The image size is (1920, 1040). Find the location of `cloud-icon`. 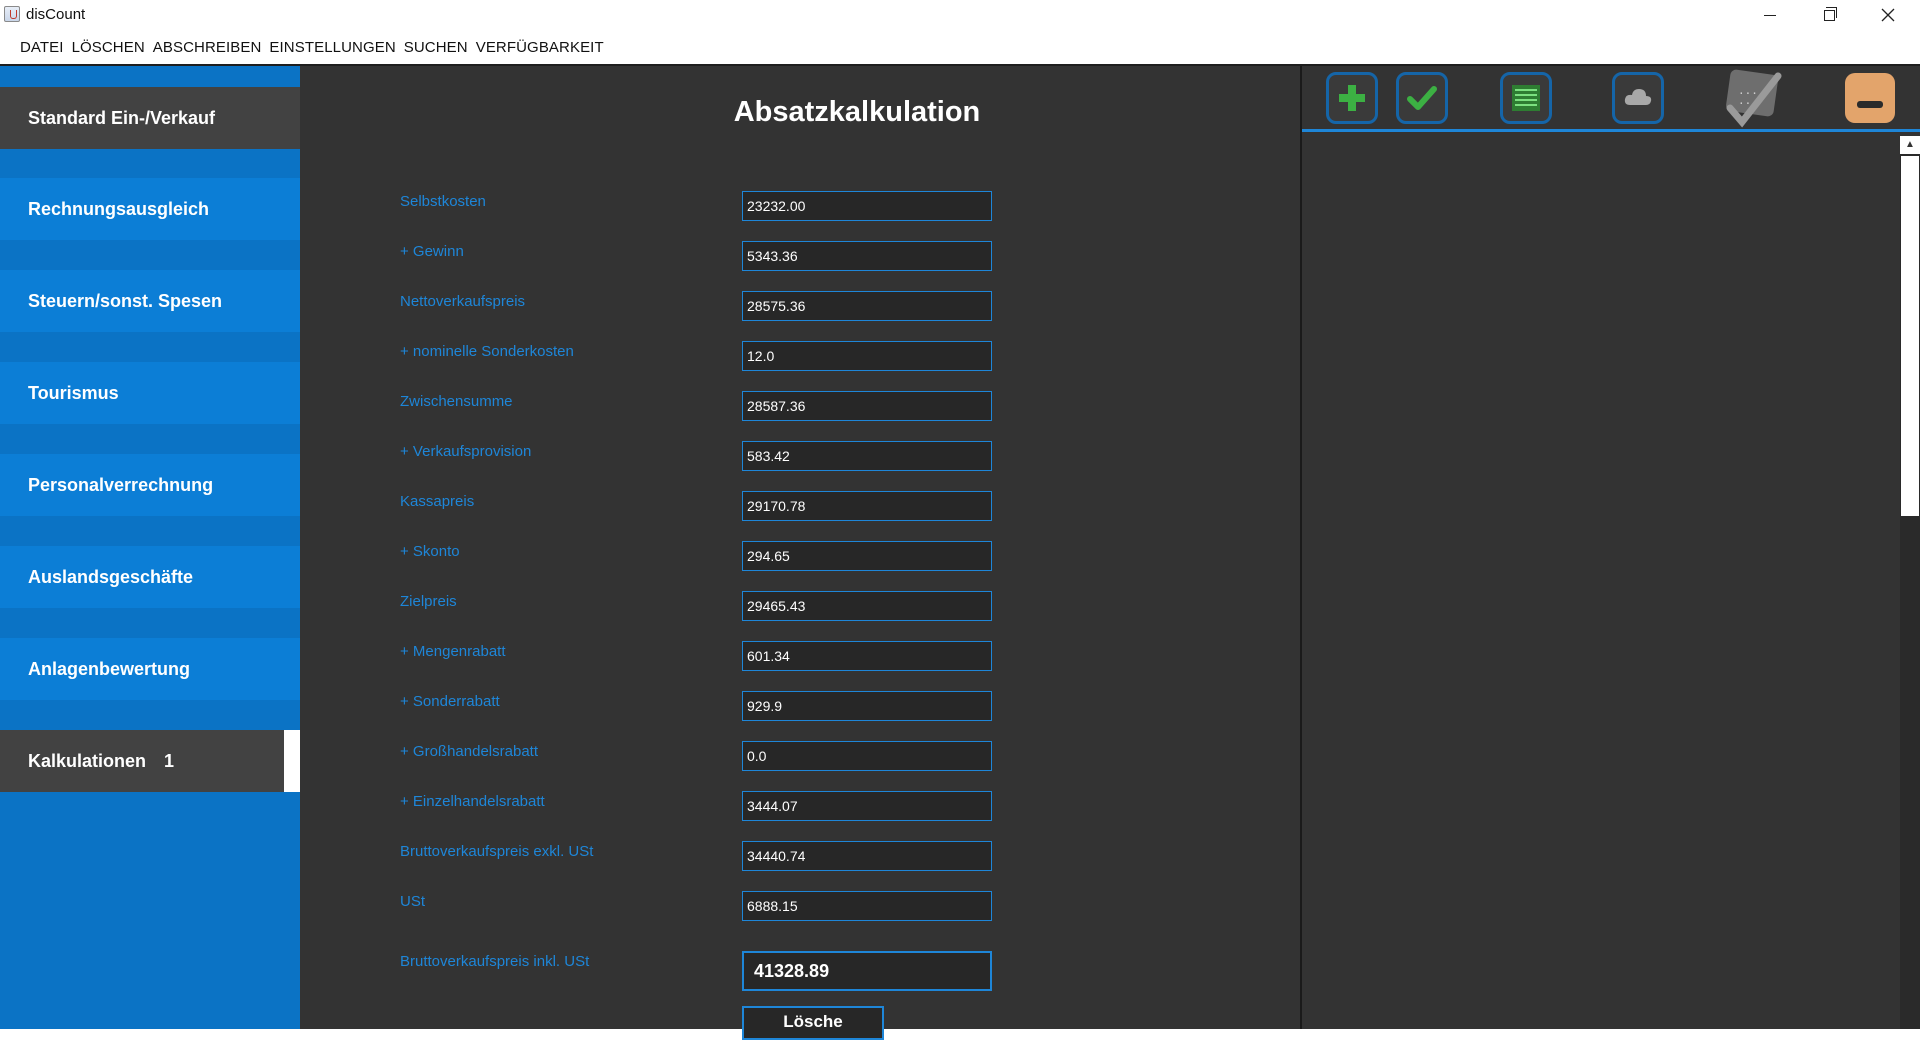

cloud-icon is located at coordinates (1638, 97).